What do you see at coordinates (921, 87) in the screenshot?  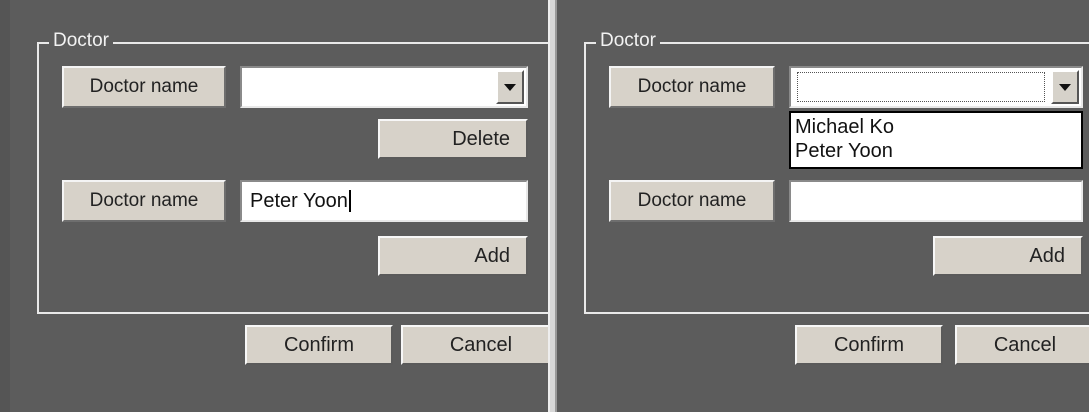 I see `focus-indicator` at bounding box center [921, 87].